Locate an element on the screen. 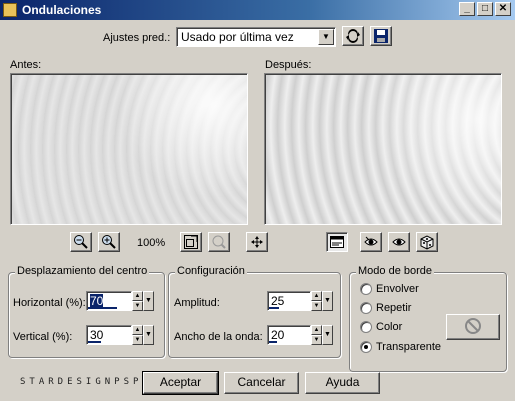  vertical-updown: ▲ ▼ is located at coordinates (137, 335).